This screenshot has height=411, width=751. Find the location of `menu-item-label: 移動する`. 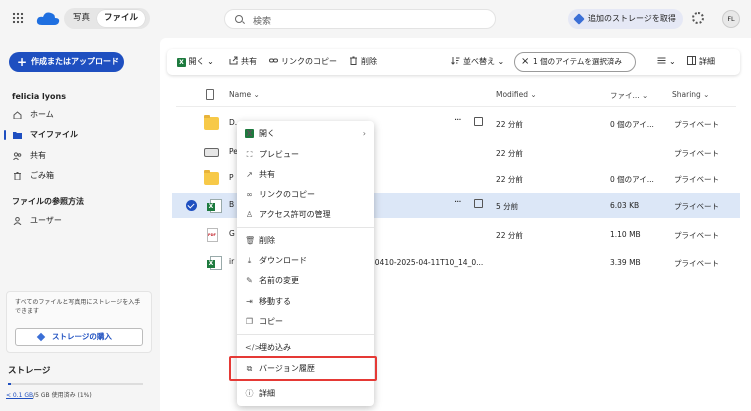

menu-item-label: 移動する is located at coordinates (275, 301).